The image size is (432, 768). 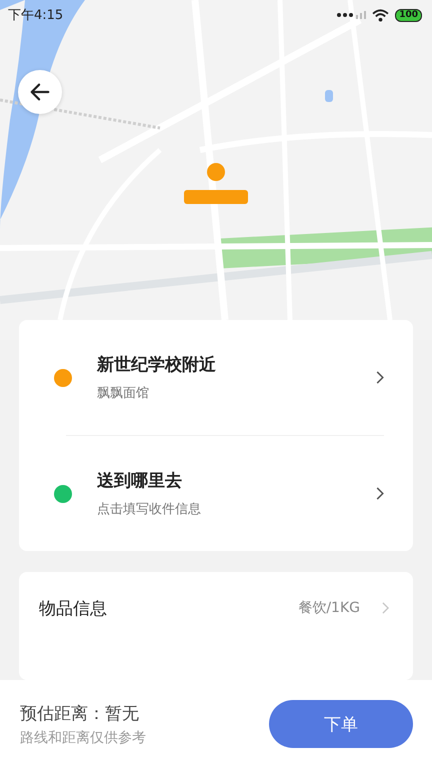 What do you see at coordinates (219, 377) in the screenshot?
I see `address-row: 新世纪学校附近 飘飘面馆` at bounding box center [219, 377].